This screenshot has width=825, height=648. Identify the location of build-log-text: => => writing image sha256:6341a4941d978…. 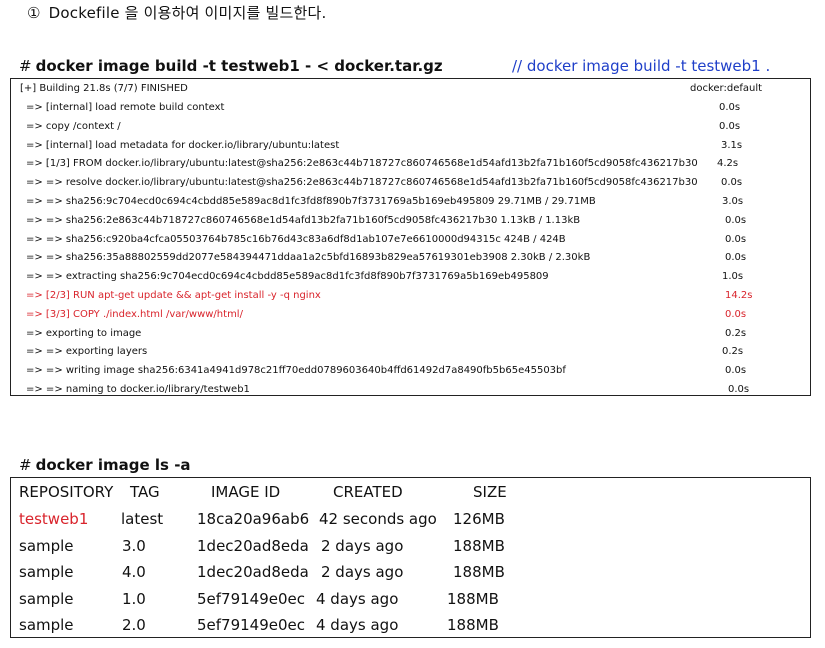
(296, 371).